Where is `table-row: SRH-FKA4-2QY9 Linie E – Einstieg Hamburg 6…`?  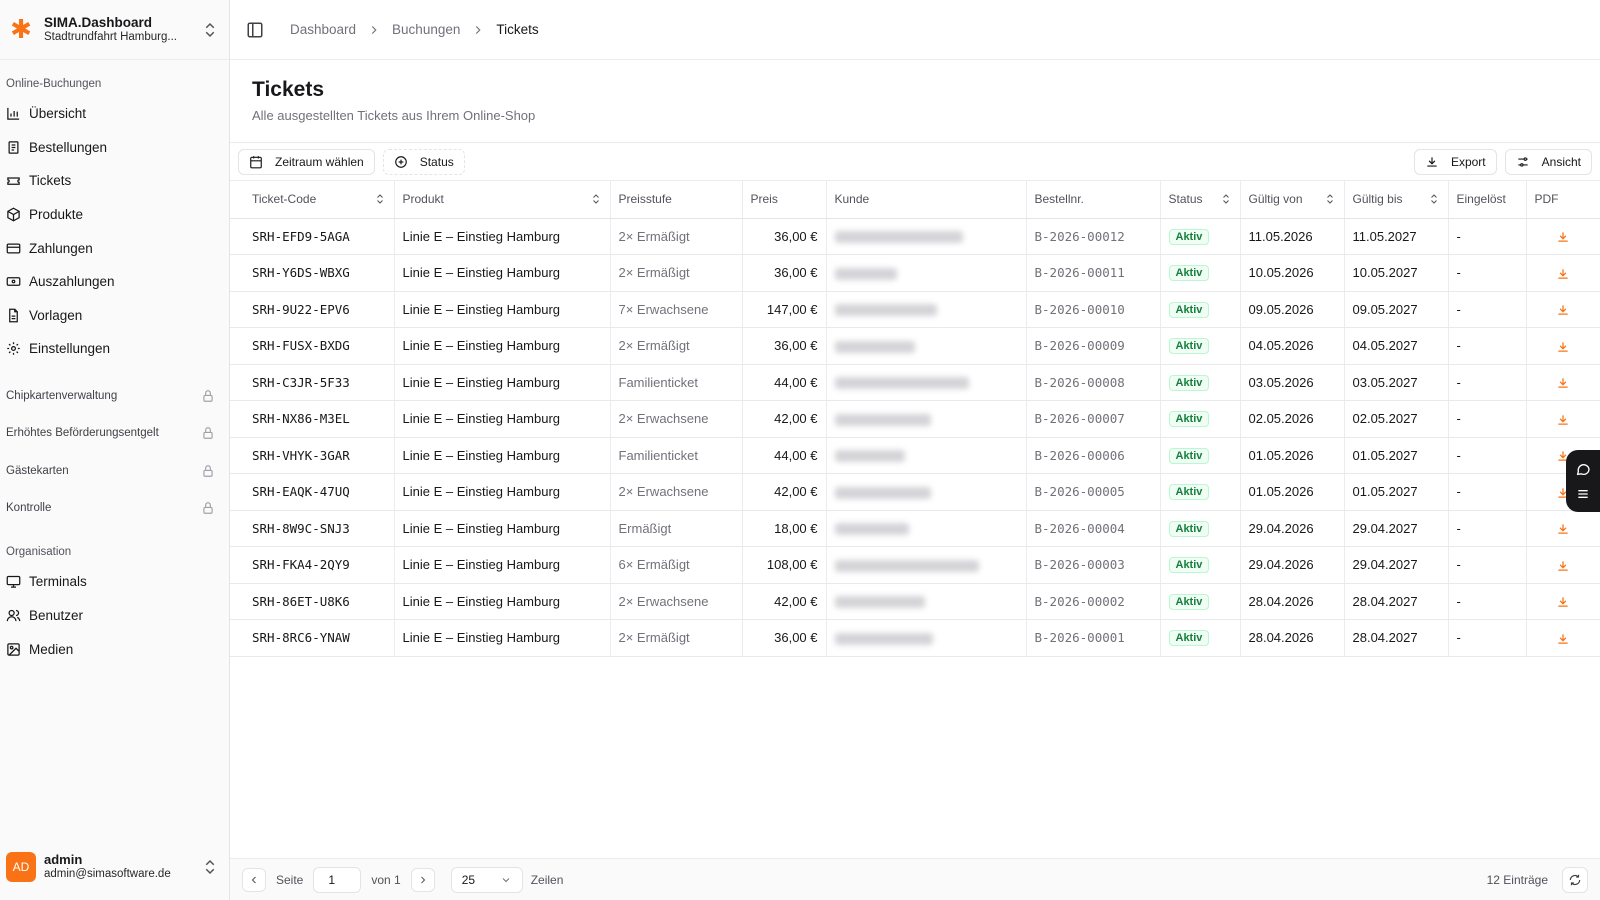
table-row: SRH-FKA4-2QY9 Linie E – Einstieg Hamburg 6… is located at coordinates (915, 565).